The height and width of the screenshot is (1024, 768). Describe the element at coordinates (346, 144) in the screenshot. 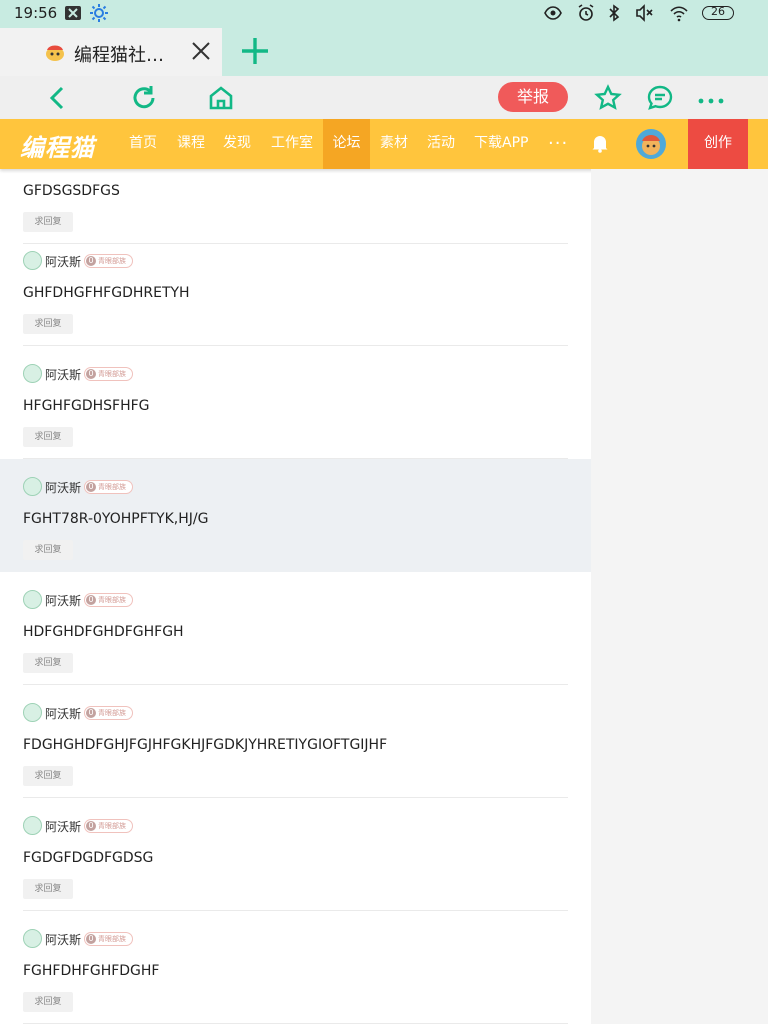

I see `menu-item-forum: 论坛` at that location.